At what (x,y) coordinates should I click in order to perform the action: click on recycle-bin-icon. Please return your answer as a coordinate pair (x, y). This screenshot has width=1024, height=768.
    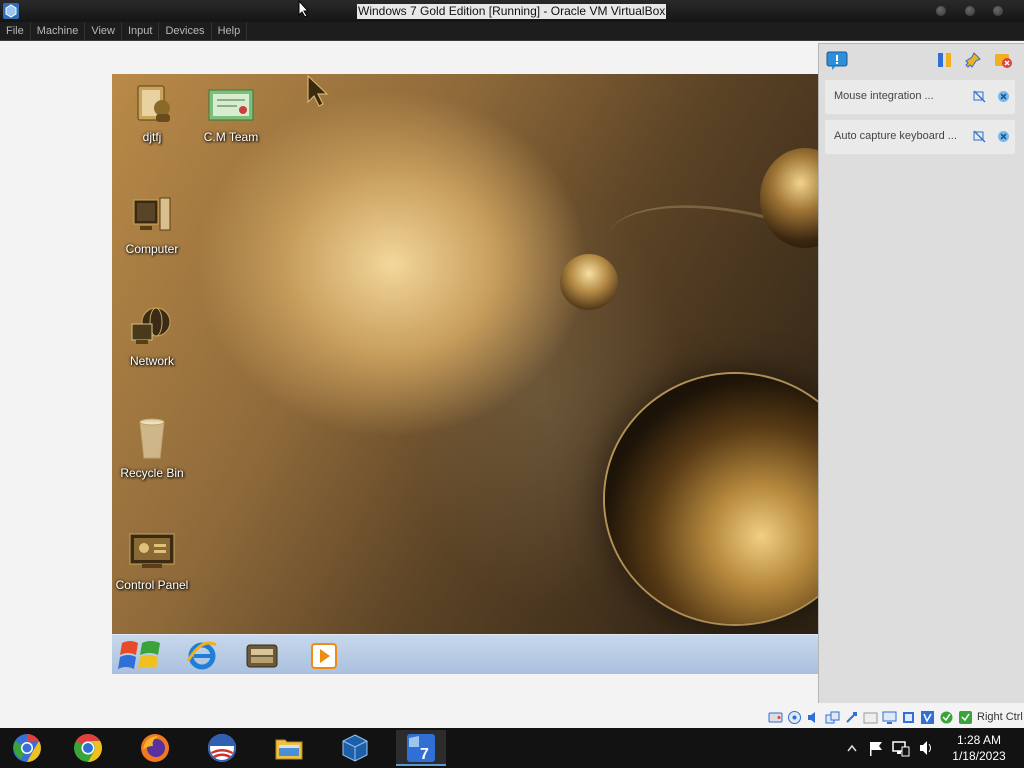
    Looking at the image, I should click on (152, 438).